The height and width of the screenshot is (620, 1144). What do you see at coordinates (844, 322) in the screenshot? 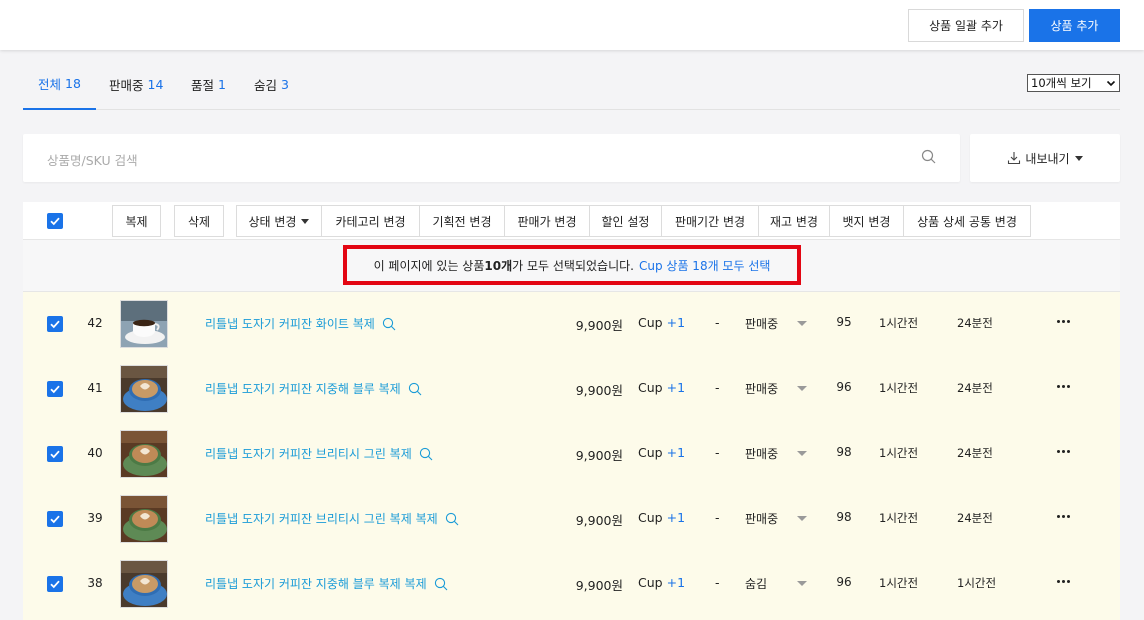
I see `product-stock: 95` at bounding box center [844, 322].